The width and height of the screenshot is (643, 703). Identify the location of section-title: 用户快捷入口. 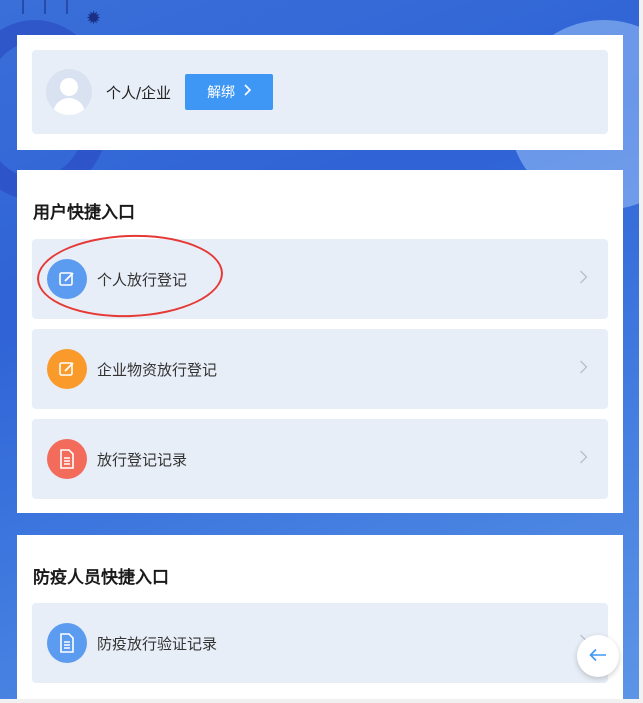
(84, 213).